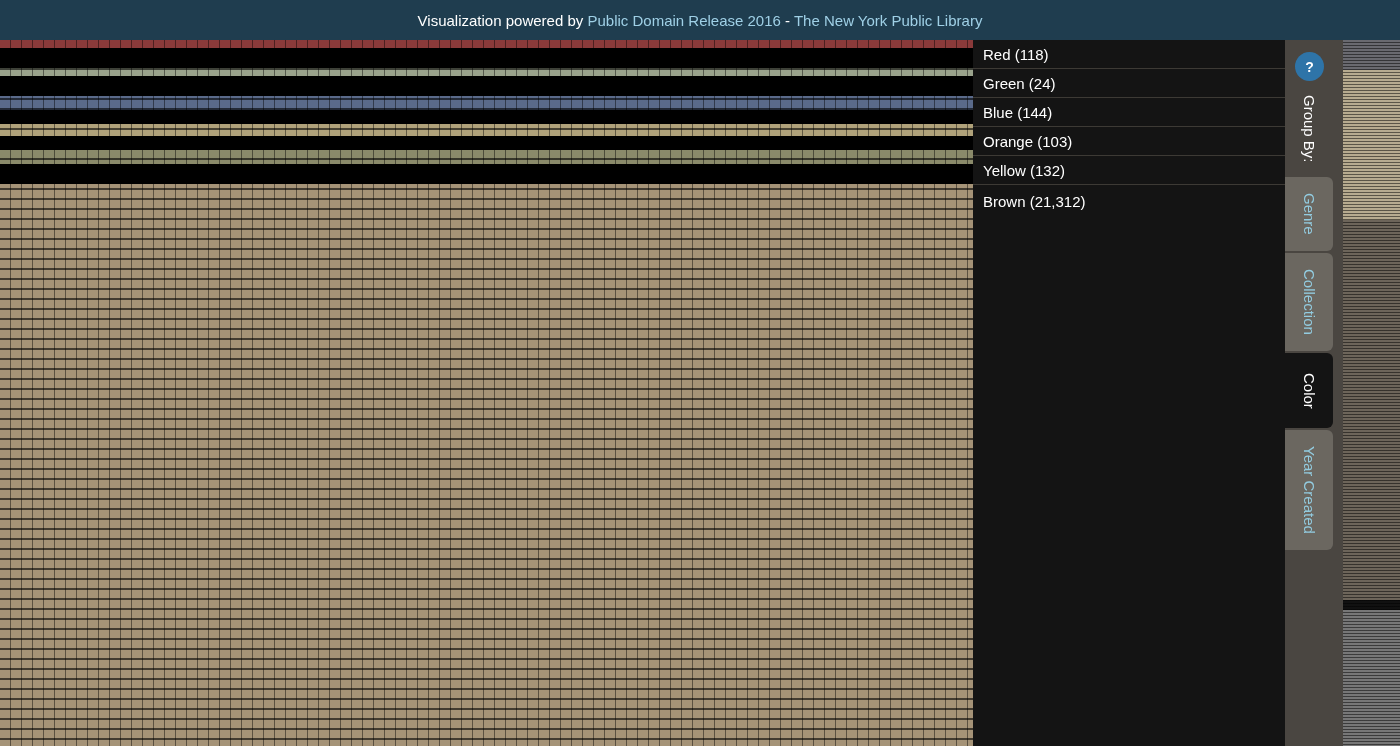 This screenshot has width=1400, height=746. Describe the element at coordinates (1309, 390) in the screenshot. I see `group-tab: Color` at that location.